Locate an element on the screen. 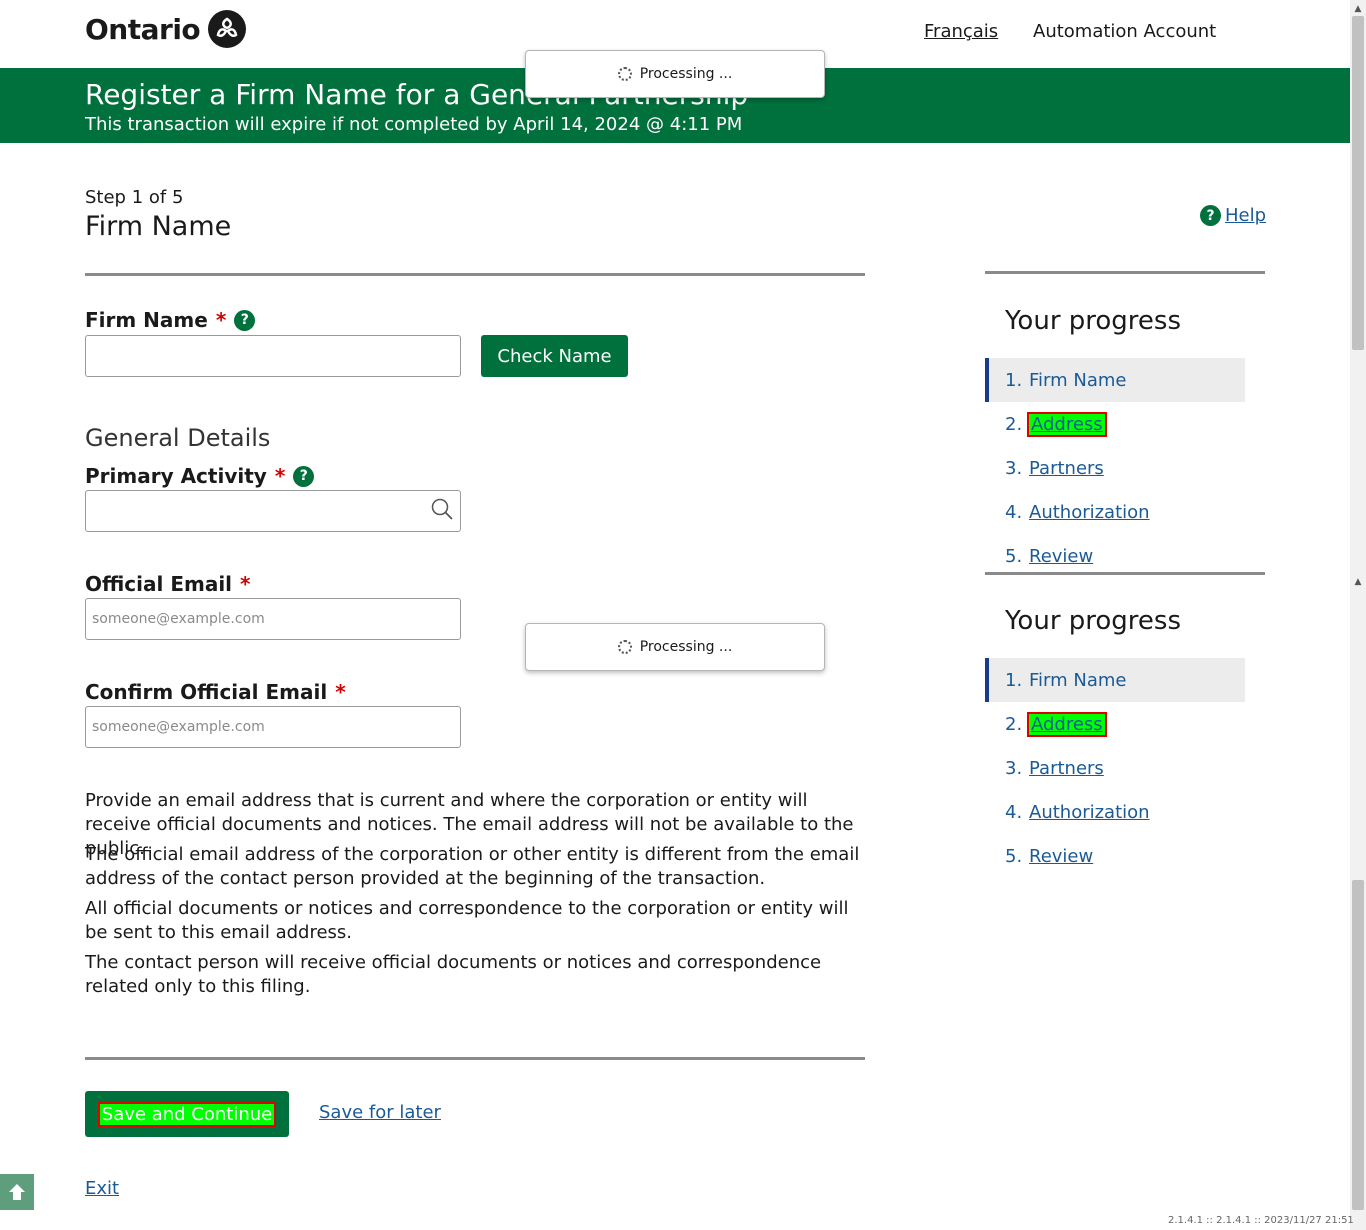 This screenshot has height=1230, width=1366. page-scrollbar: ▲ ▲ is located at coordinates (1358, 615).